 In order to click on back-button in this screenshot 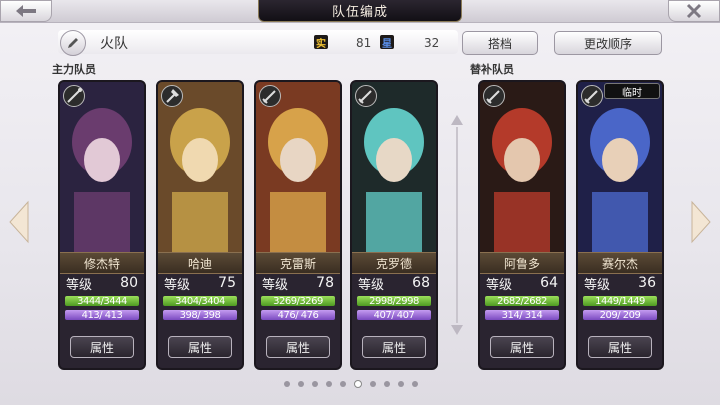, I will do `click(26, 11)`.